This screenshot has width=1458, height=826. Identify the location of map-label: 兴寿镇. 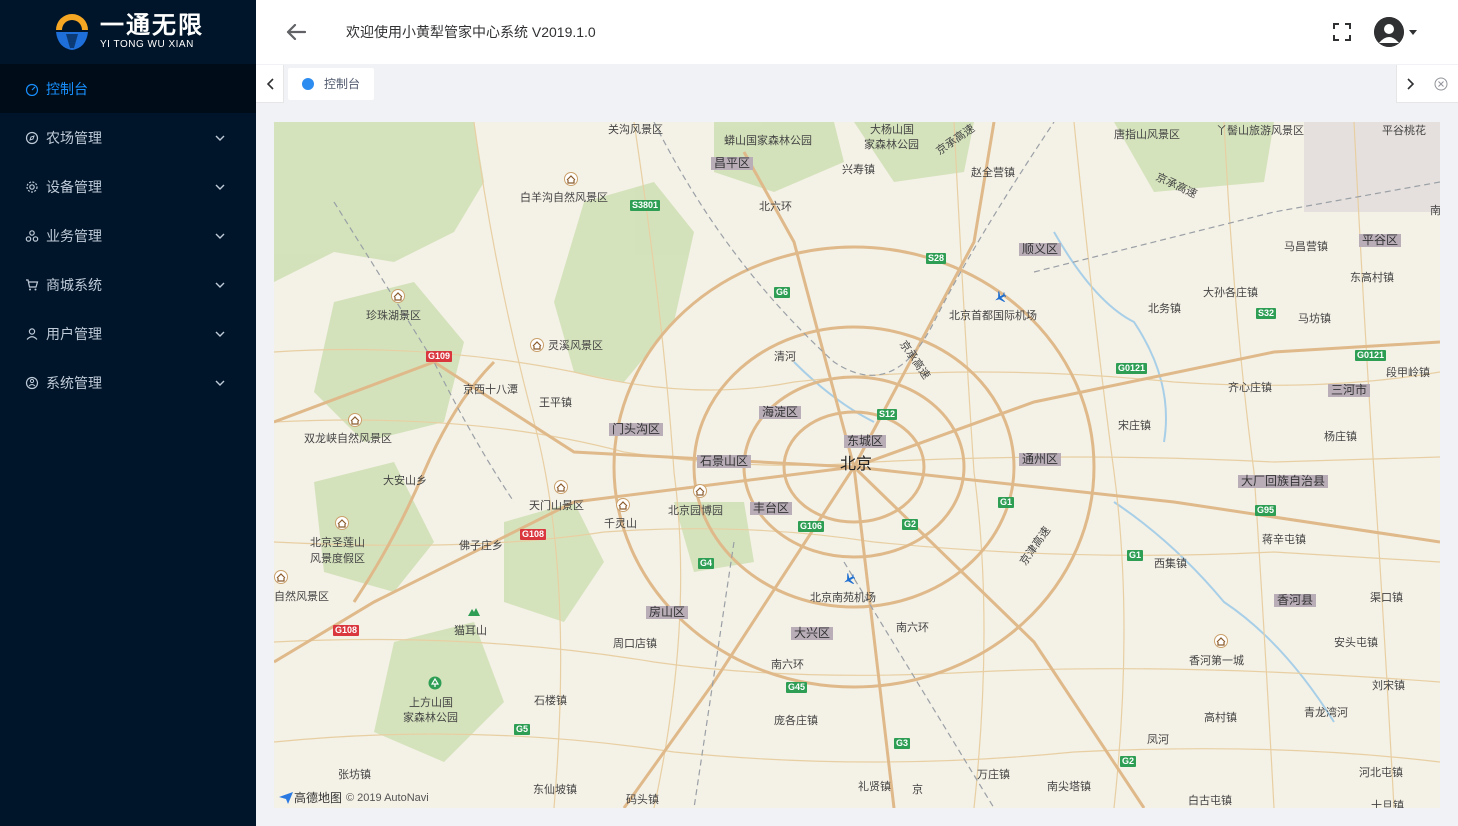
(858, 170).